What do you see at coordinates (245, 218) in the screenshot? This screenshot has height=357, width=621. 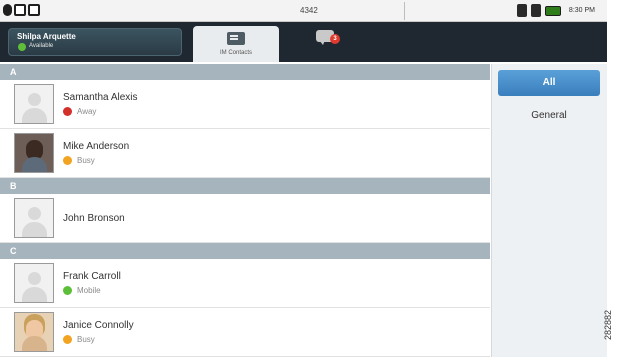 I see `contact-row-john-bronson: John Bronson` at bounding box center [245, 218].